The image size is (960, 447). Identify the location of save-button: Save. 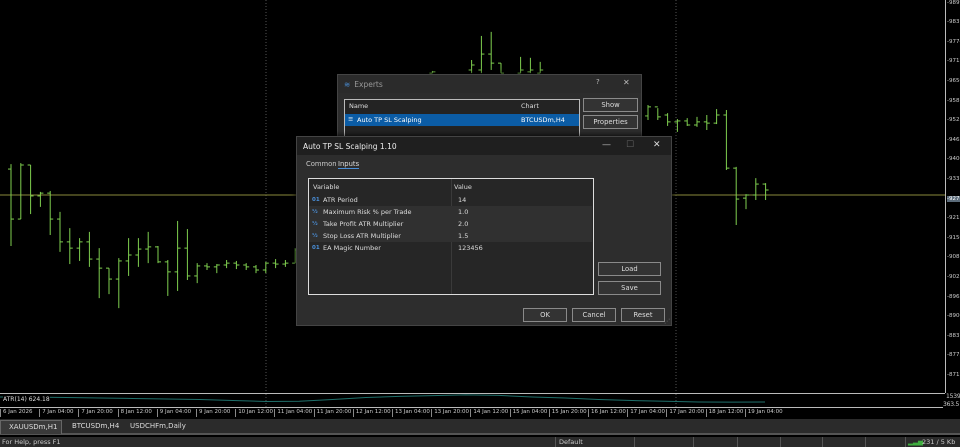
(629, 288).